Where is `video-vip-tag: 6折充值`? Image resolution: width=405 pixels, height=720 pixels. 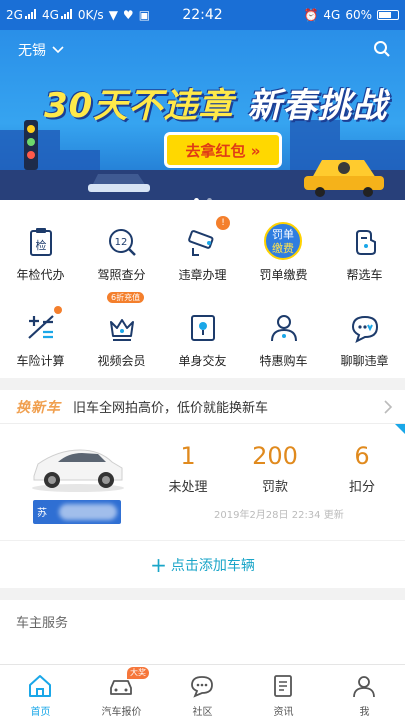
video-vip-tag: 6折充值 is located at coordinates (126, 297).